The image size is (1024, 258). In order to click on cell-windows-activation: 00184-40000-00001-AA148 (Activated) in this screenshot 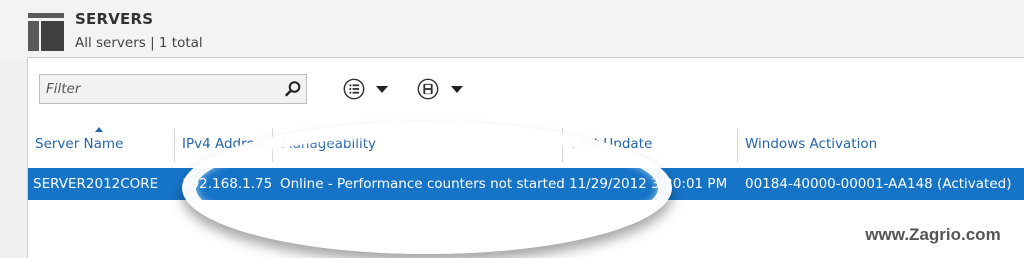, I will do `click(878, 184)`.